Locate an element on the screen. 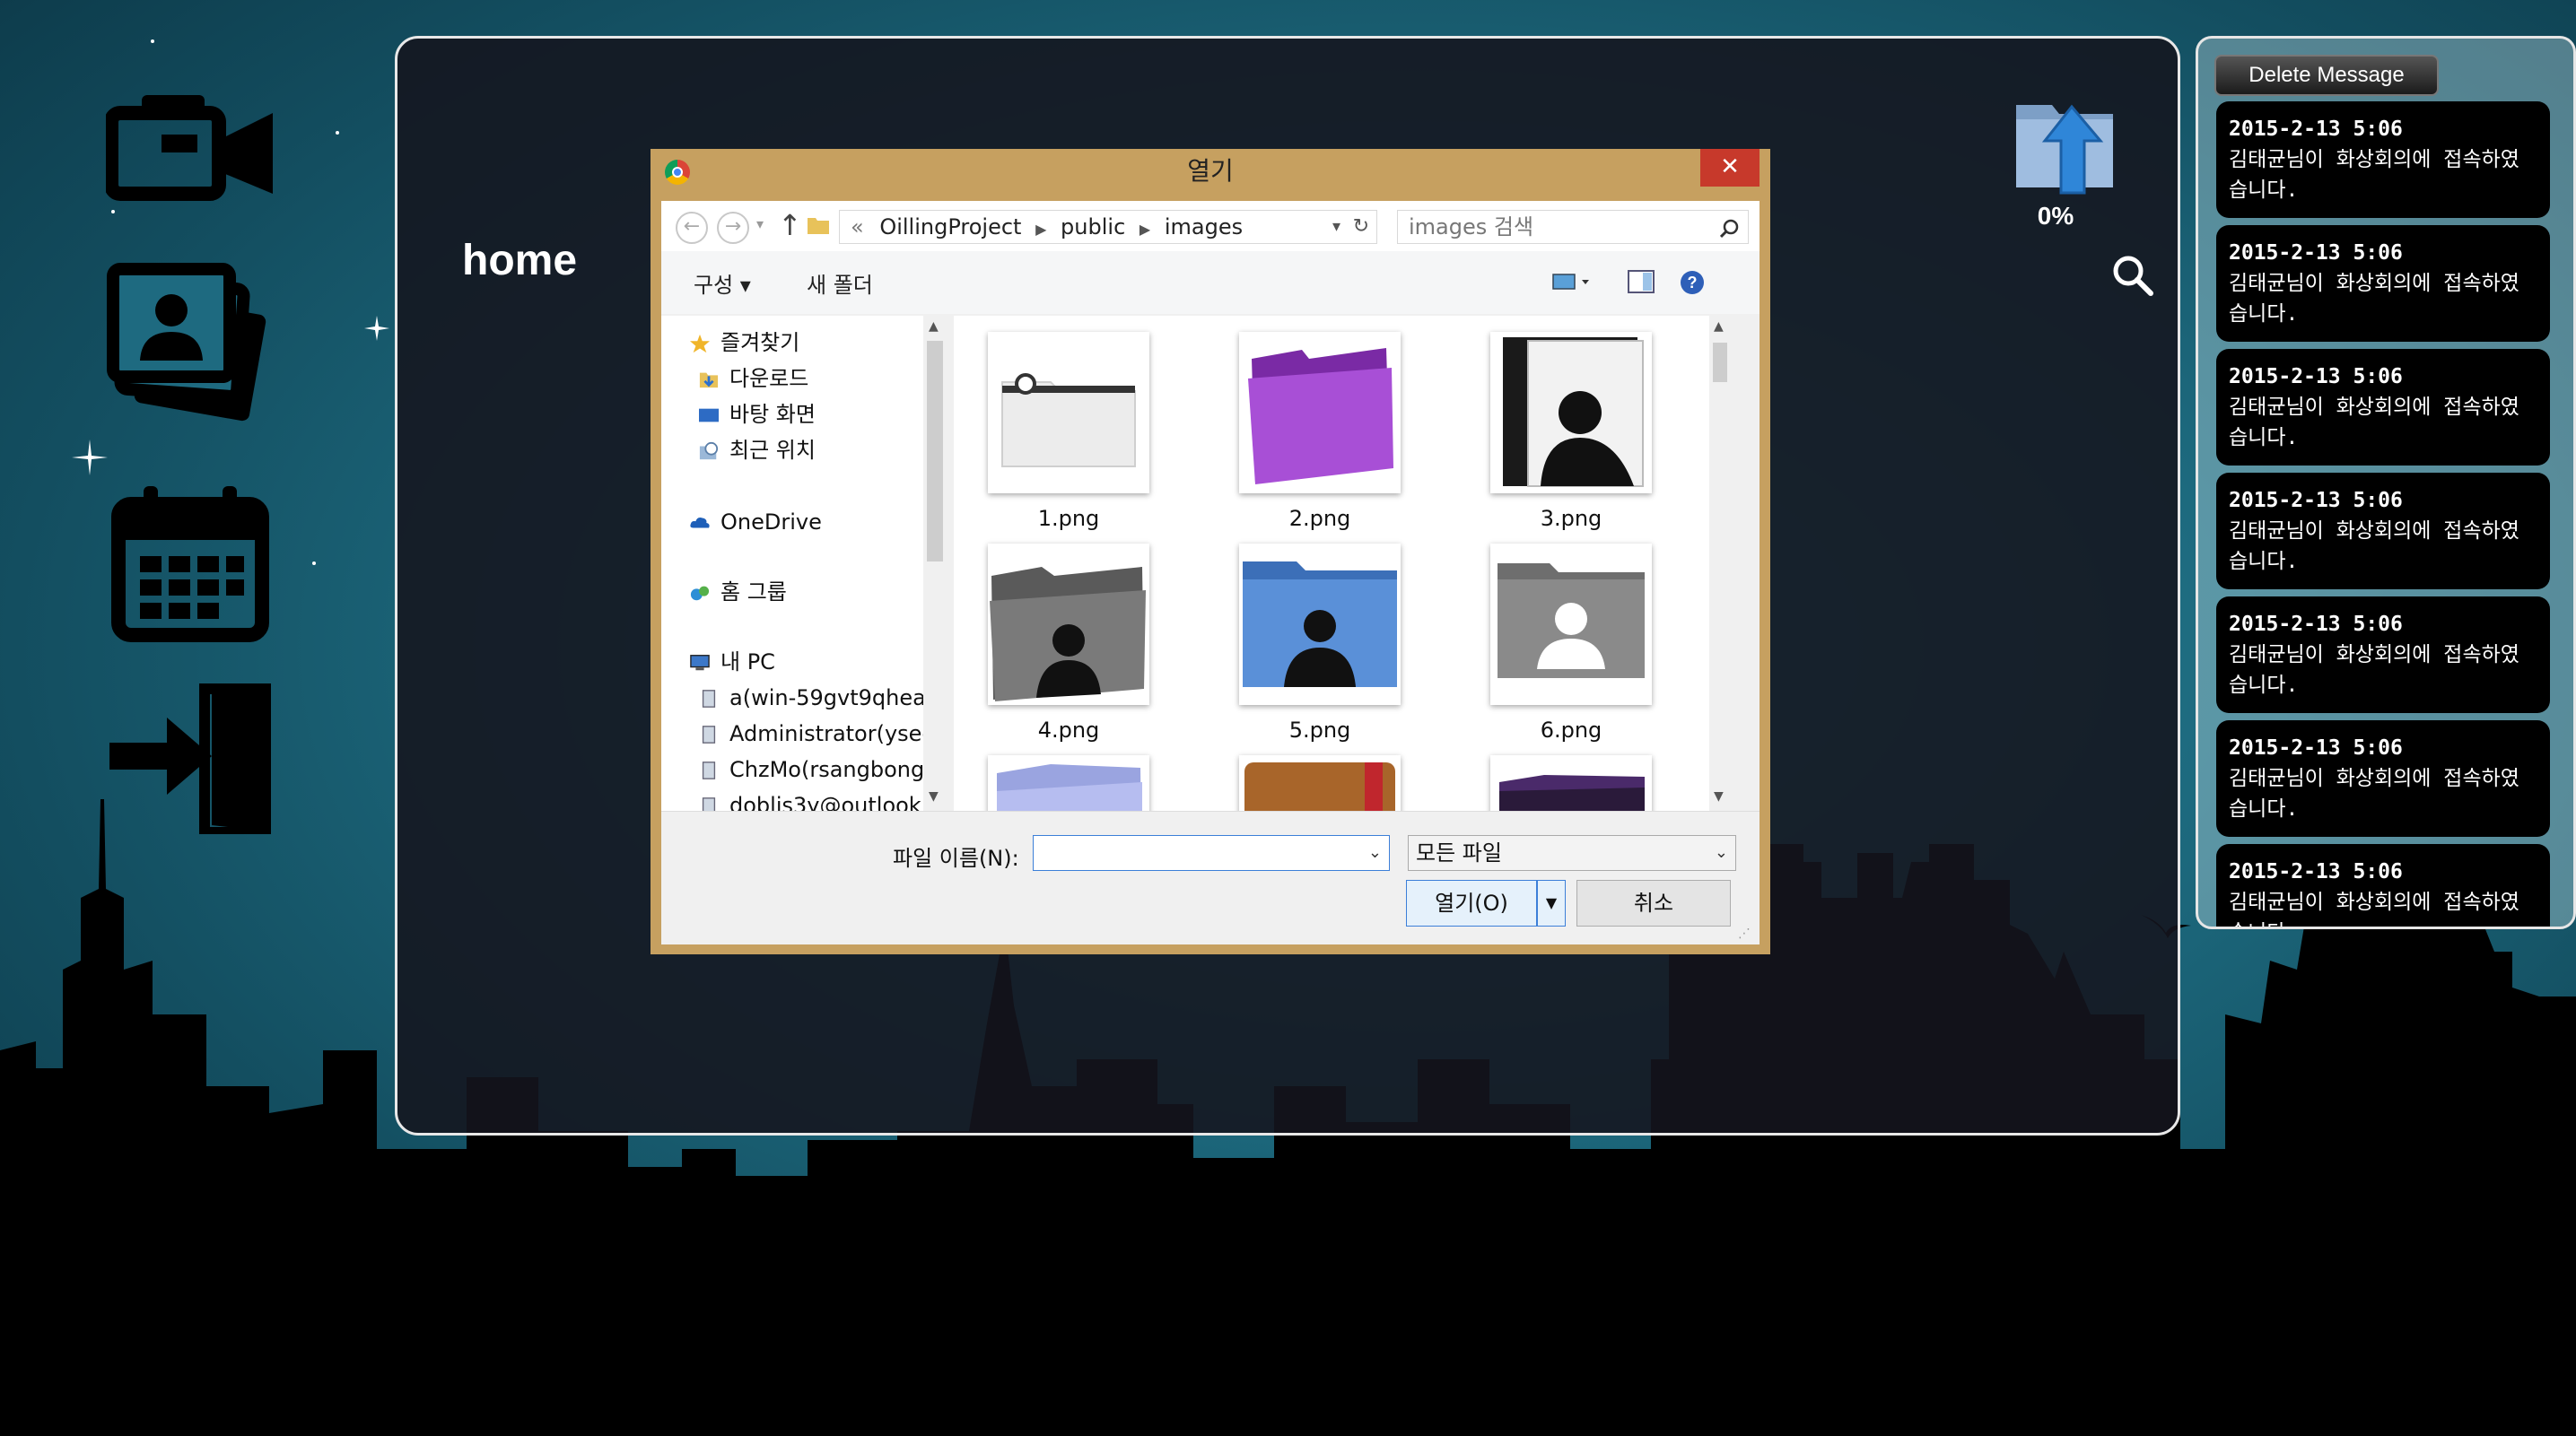 The width and height of the screenshot is (2576, 1436). breadcrumb-item: images is located at coordinates (1204, 226).